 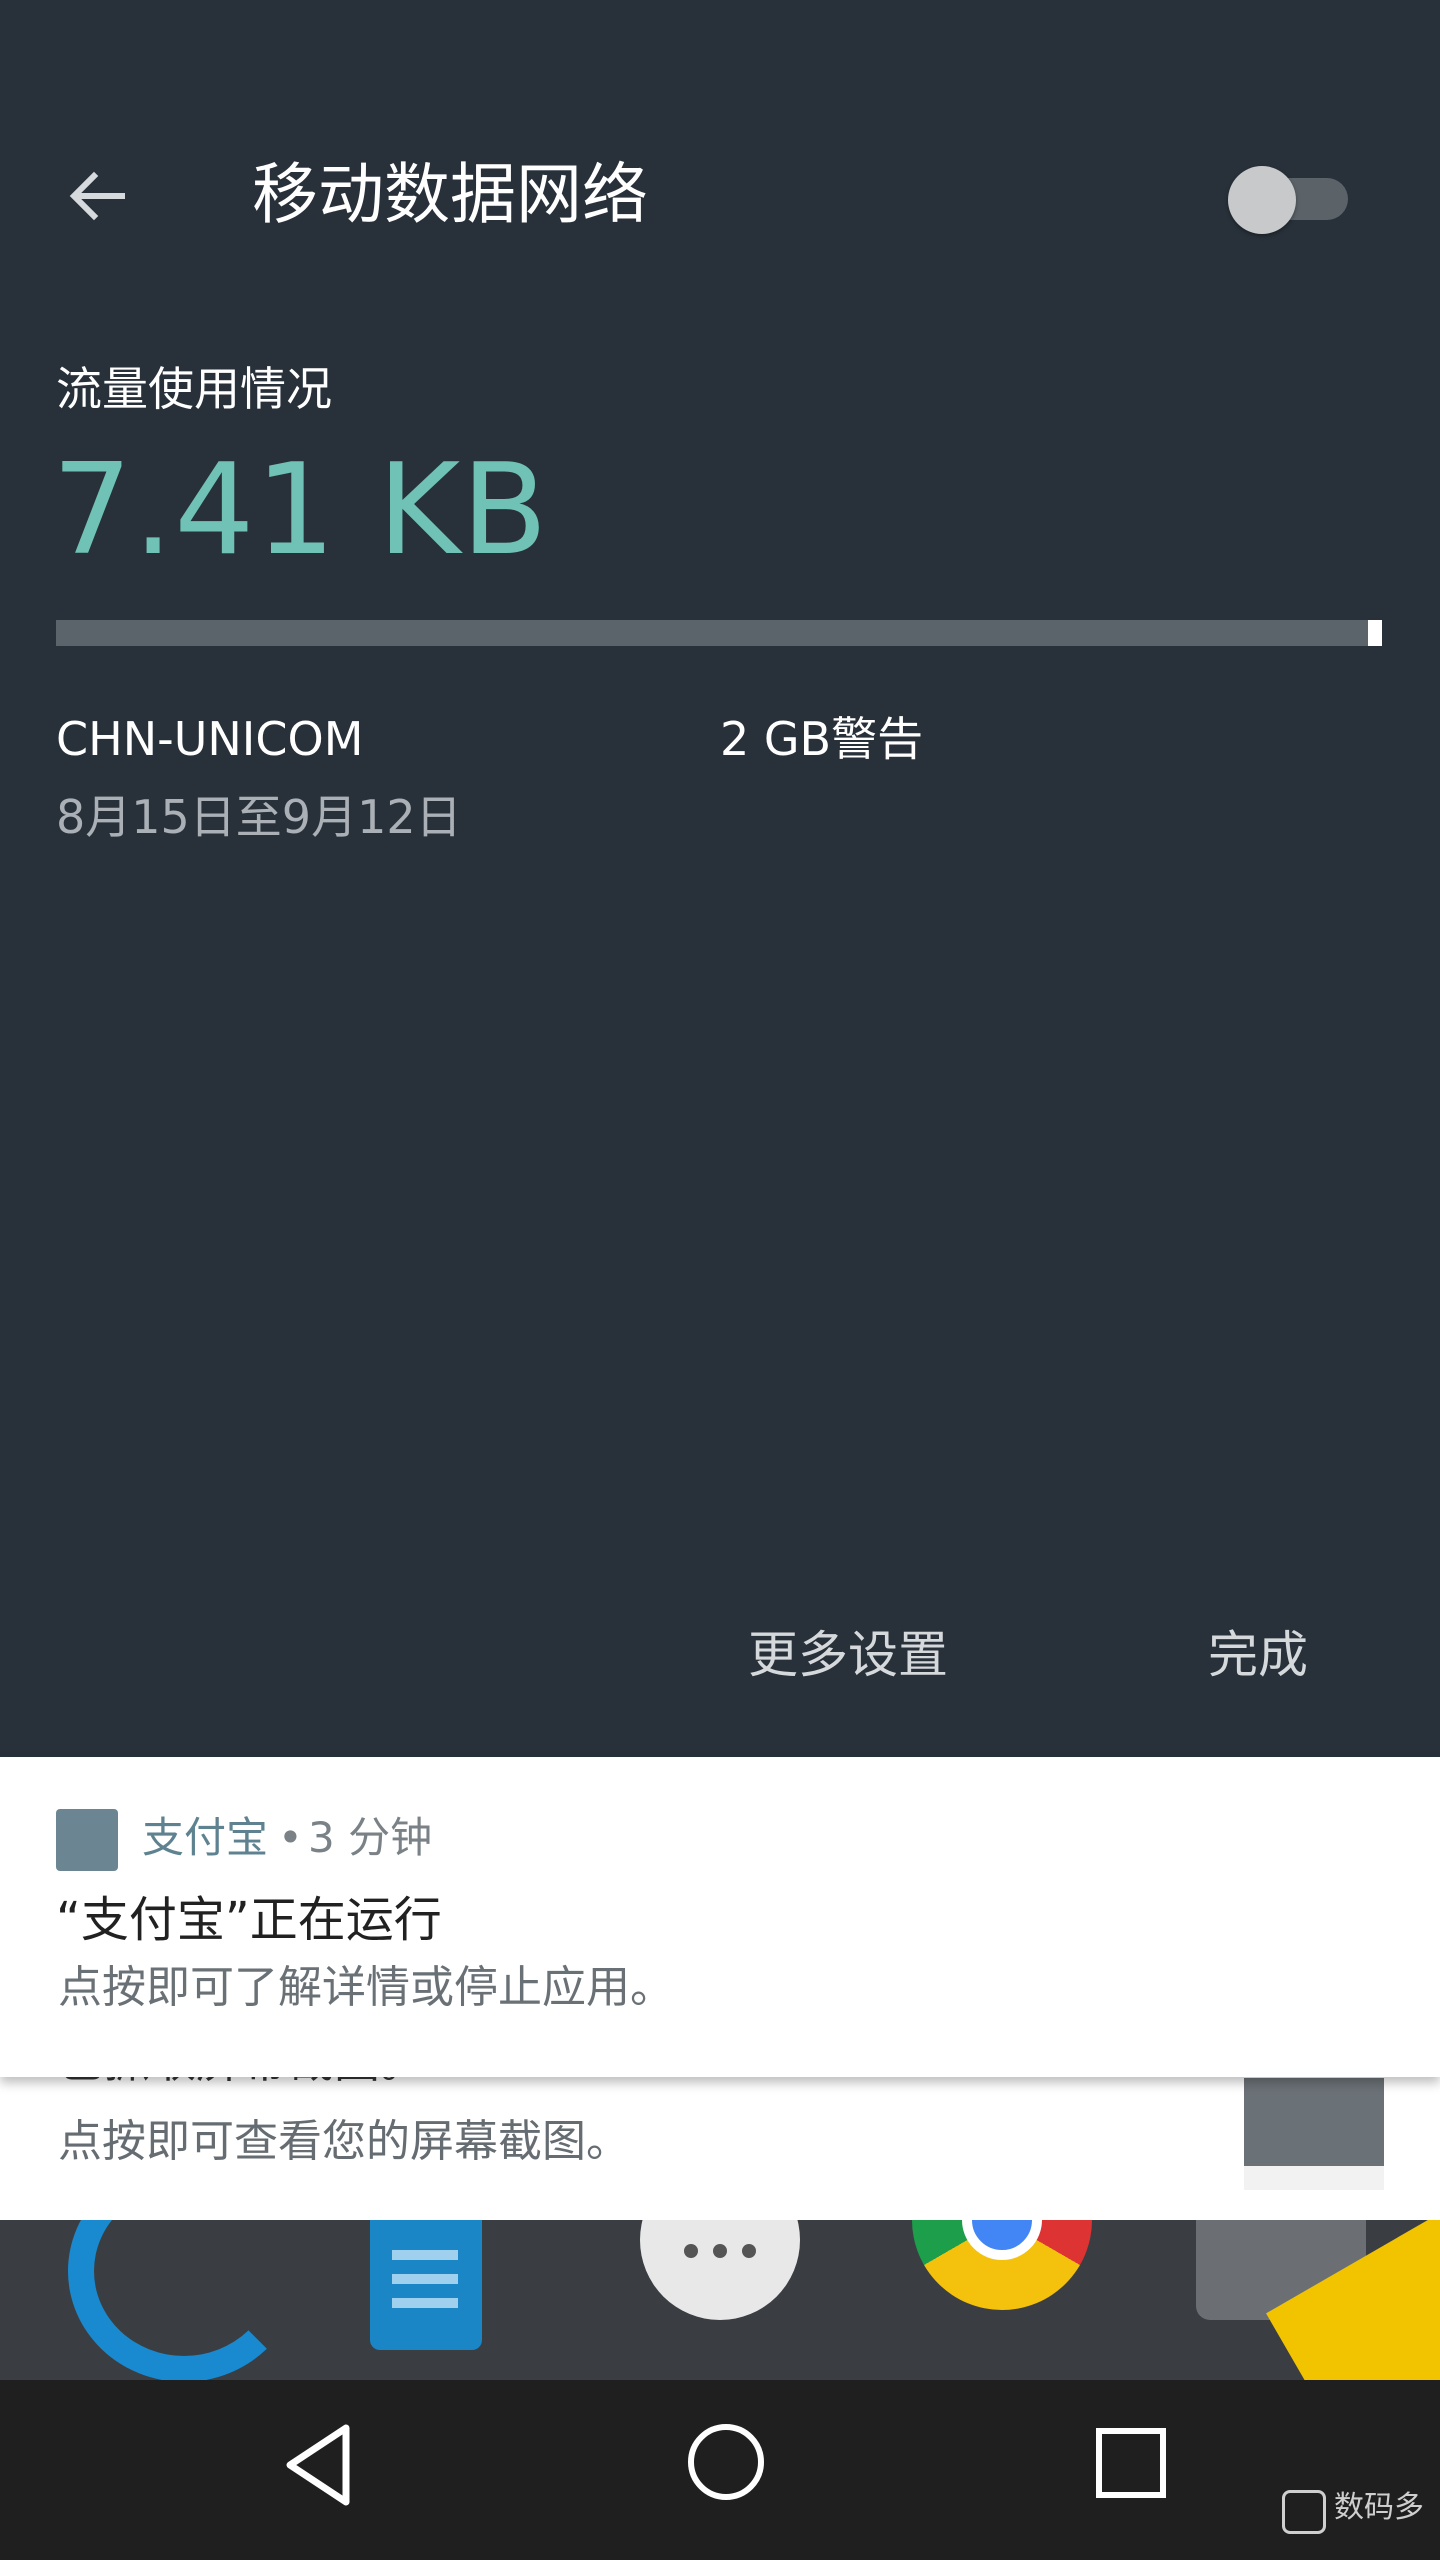 I want to click on alipay-app-icon, so click(x=87, y=1840).